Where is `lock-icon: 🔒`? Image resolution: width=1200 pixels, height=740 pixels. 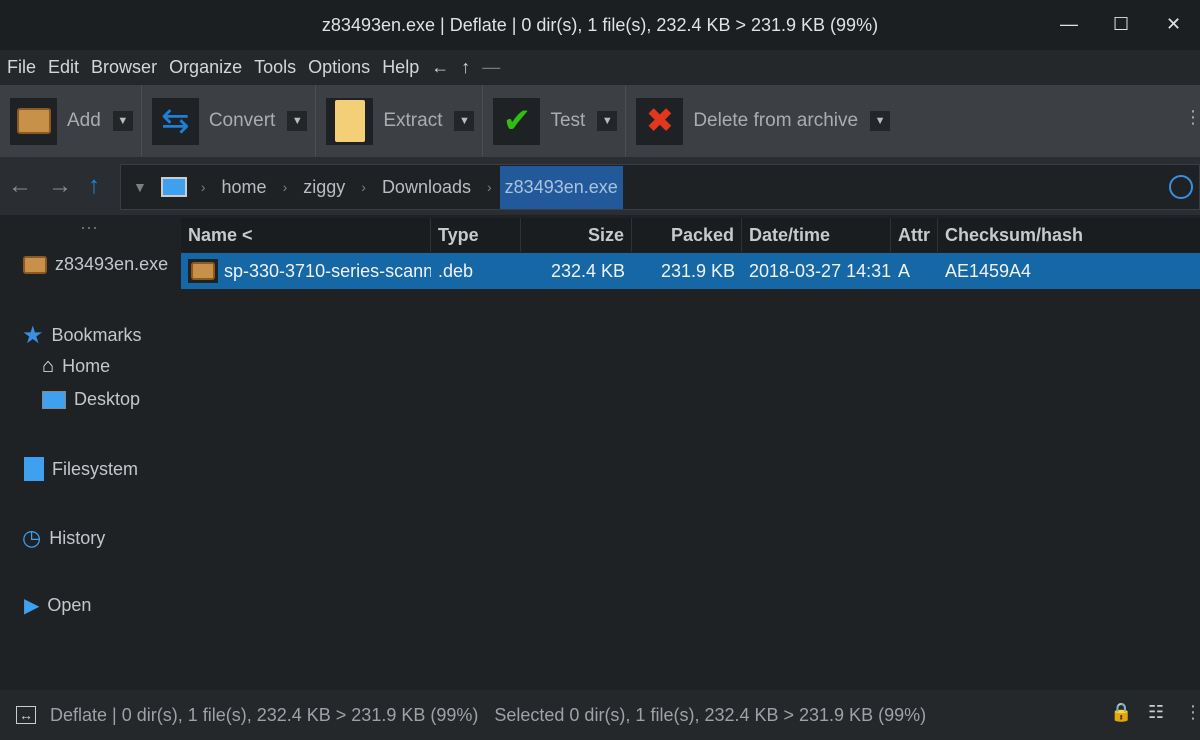 lock-icon: 🔒 is located at coordinates (1121, 712).